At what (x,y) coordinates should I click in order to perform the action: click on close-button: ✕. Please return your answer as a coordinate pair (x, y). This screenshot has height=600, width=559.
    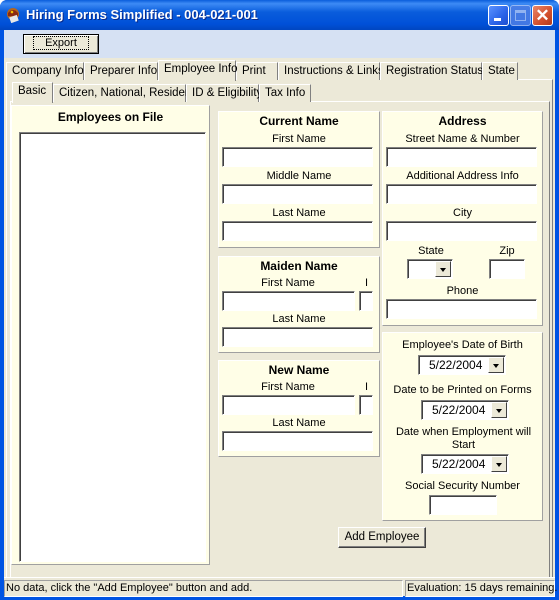
    Looking at the image, I should click on (542, 15).